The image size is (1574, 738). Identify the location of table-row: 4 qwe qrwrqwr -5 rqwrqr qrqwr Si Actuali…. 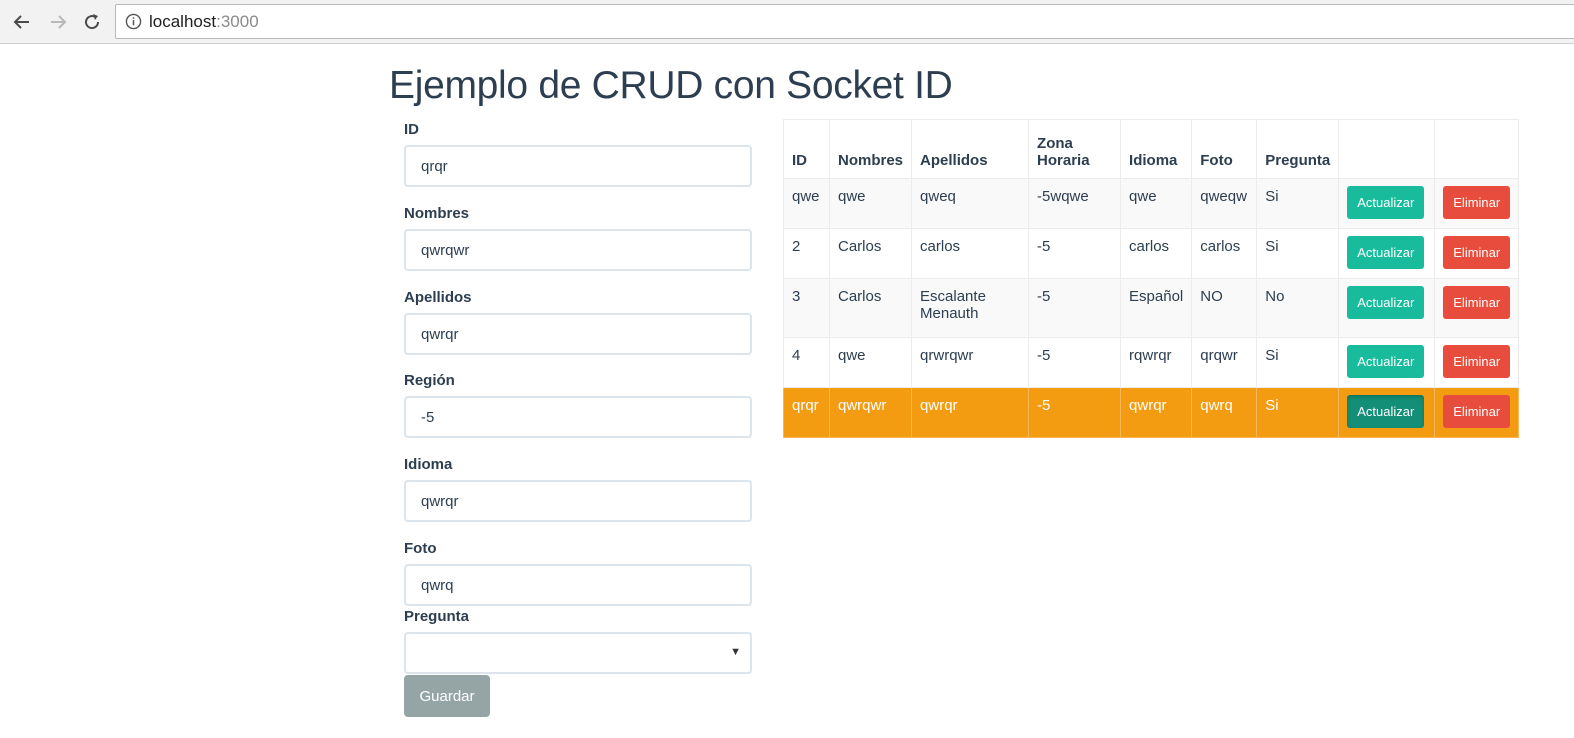
(1151, 362).